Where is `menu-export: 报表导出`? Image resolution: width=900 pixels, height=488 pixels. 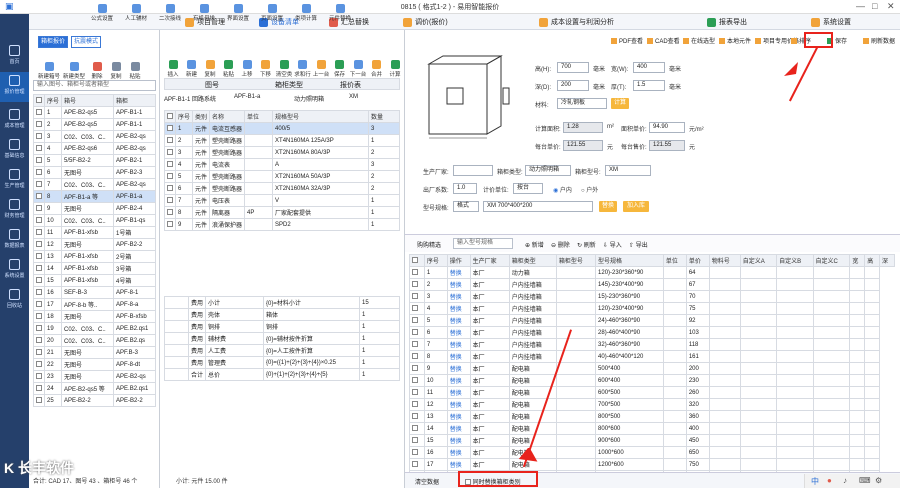 menu-export: 报表导出 is located at coordinates (727, 22).